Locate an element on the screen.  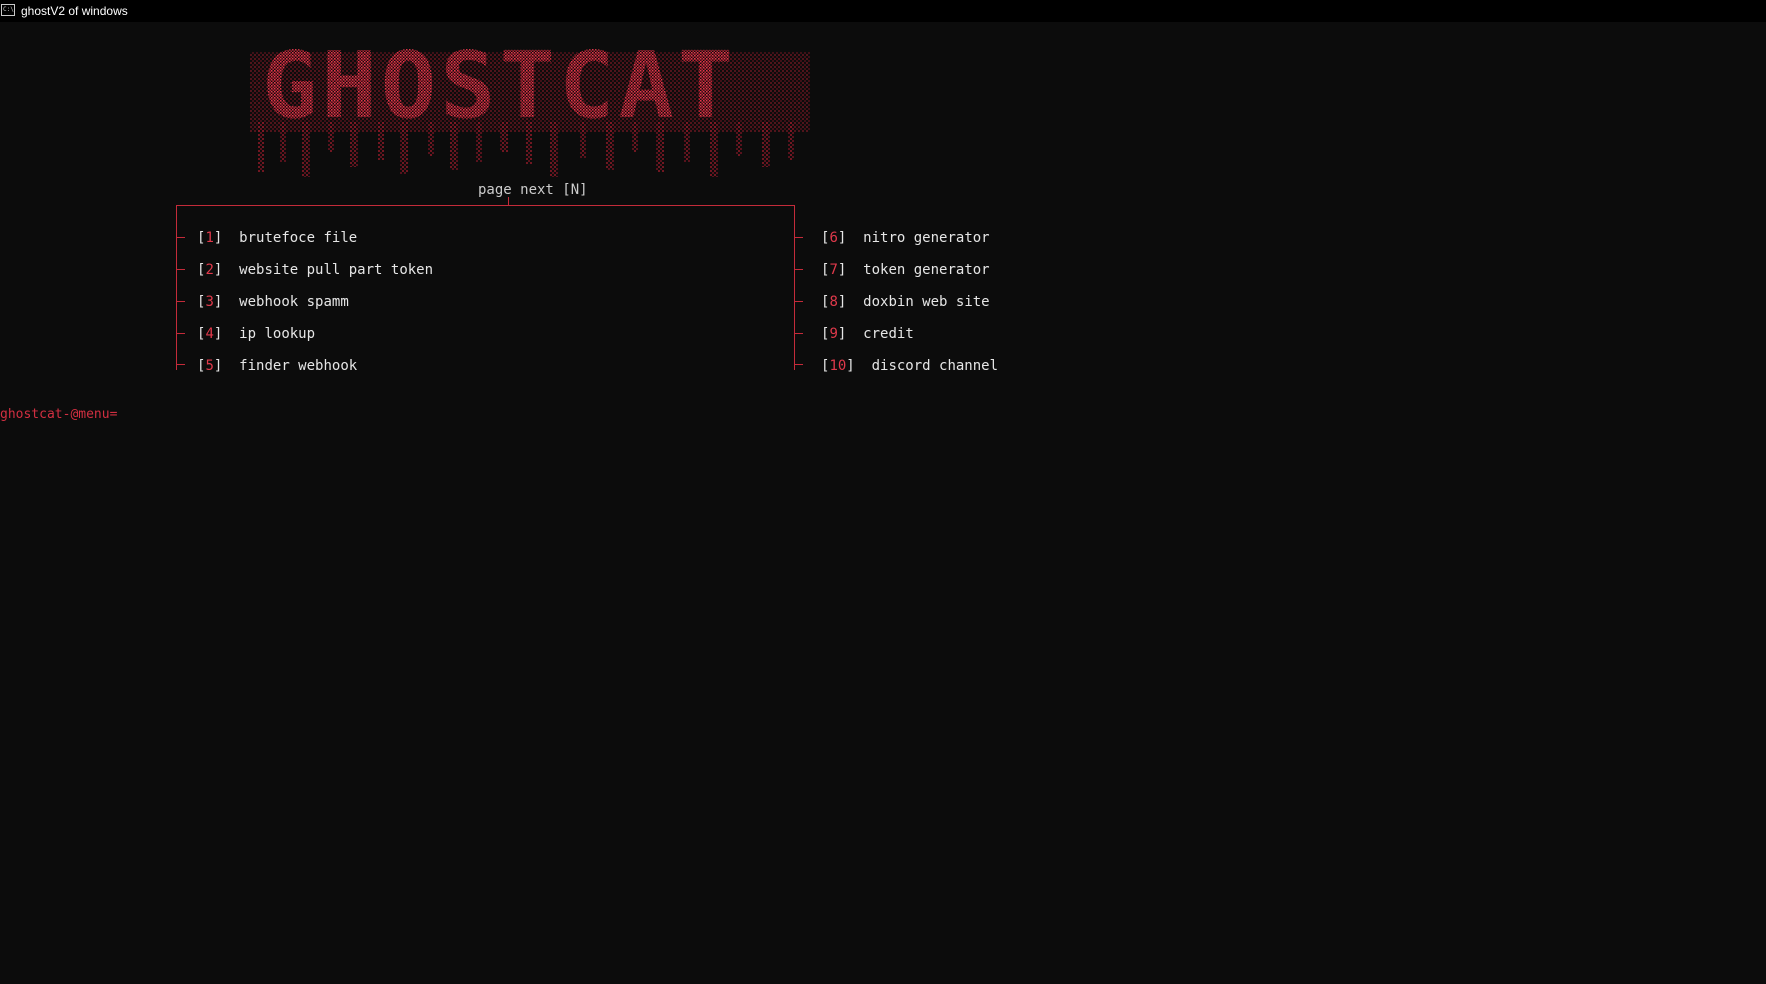
menu-item-label: doxbin web site is located at coordinates (926, 302).